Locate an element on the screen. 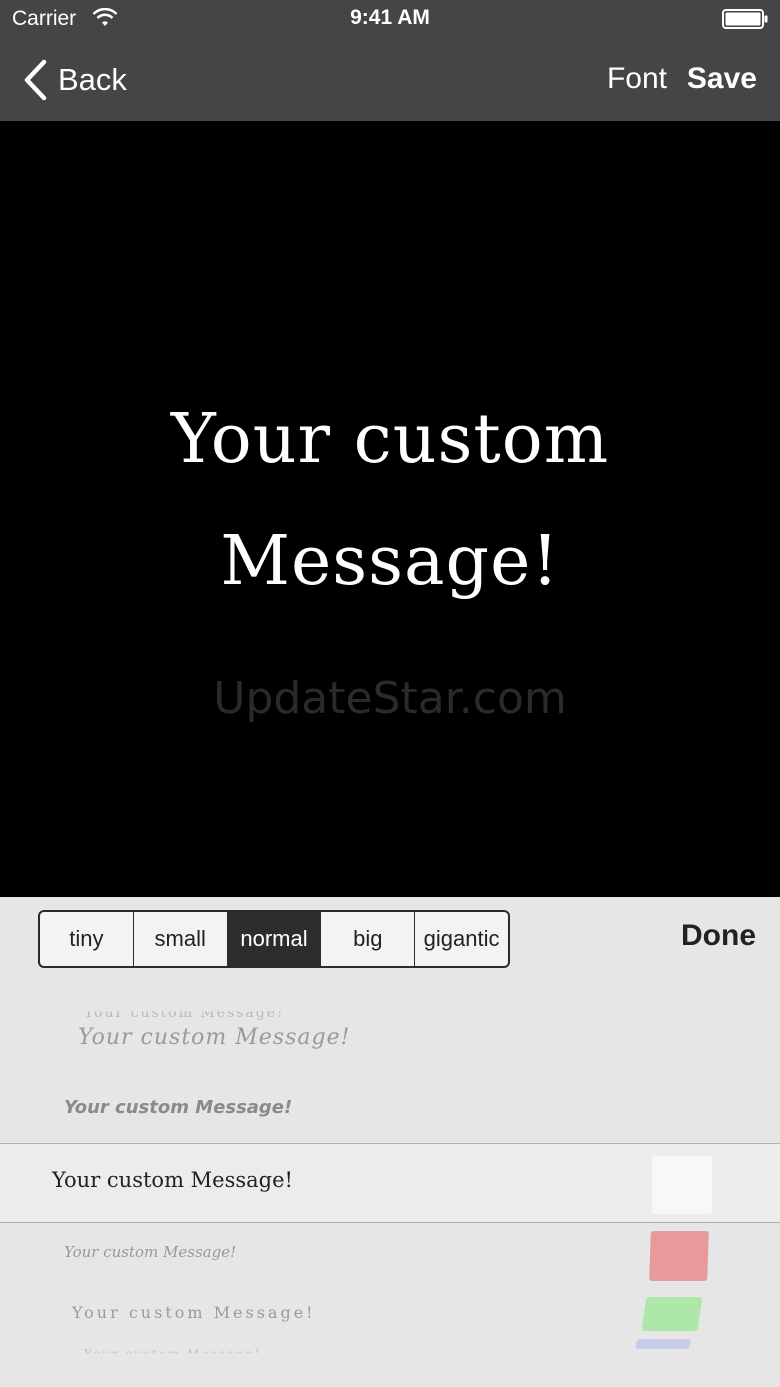 This screenshot has width=780, height=1387. clock: 9:41 AM is located at coordinates (390, 17).